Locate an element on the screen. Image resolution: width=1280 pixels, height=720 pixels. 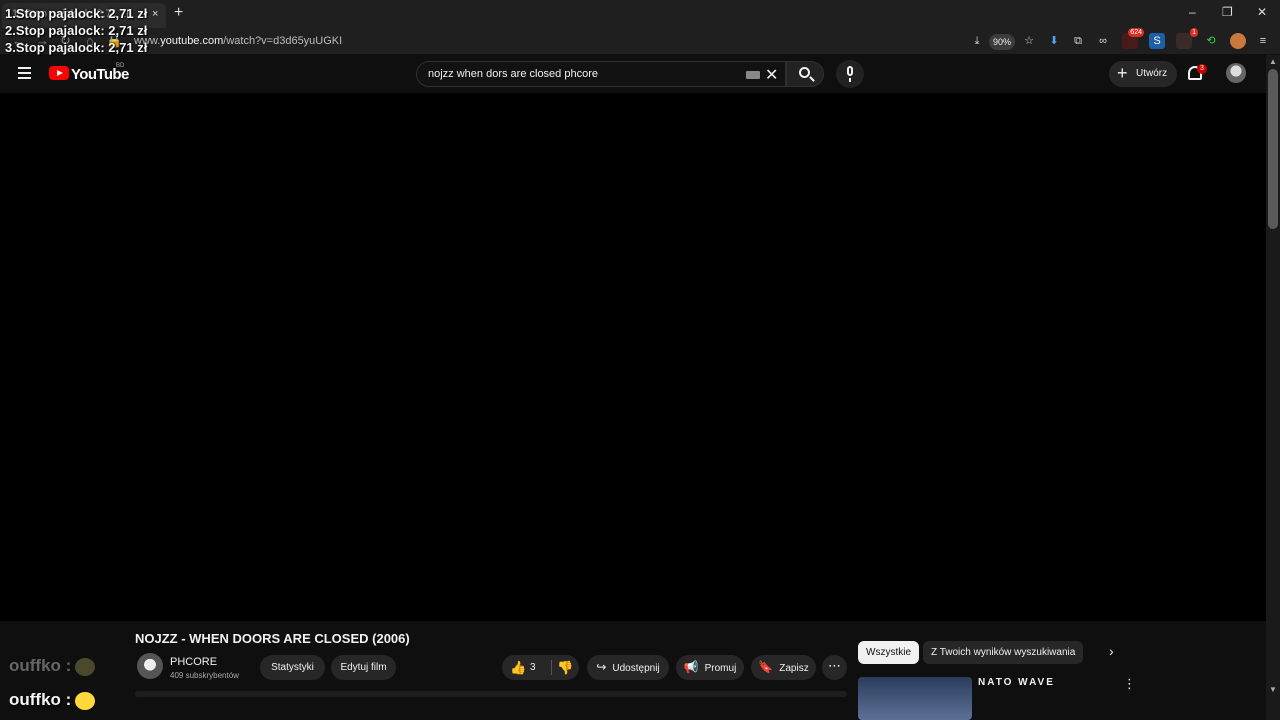
recommendation-thumbnail is located at coordinates (915, 698).